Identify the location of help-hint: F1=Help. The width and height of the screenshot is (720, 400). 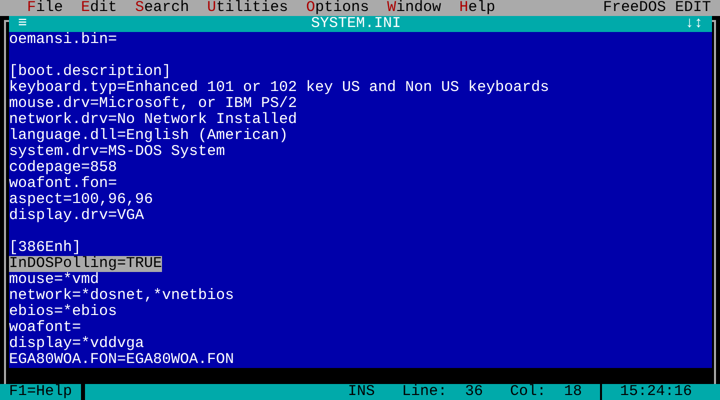
(42, 392).